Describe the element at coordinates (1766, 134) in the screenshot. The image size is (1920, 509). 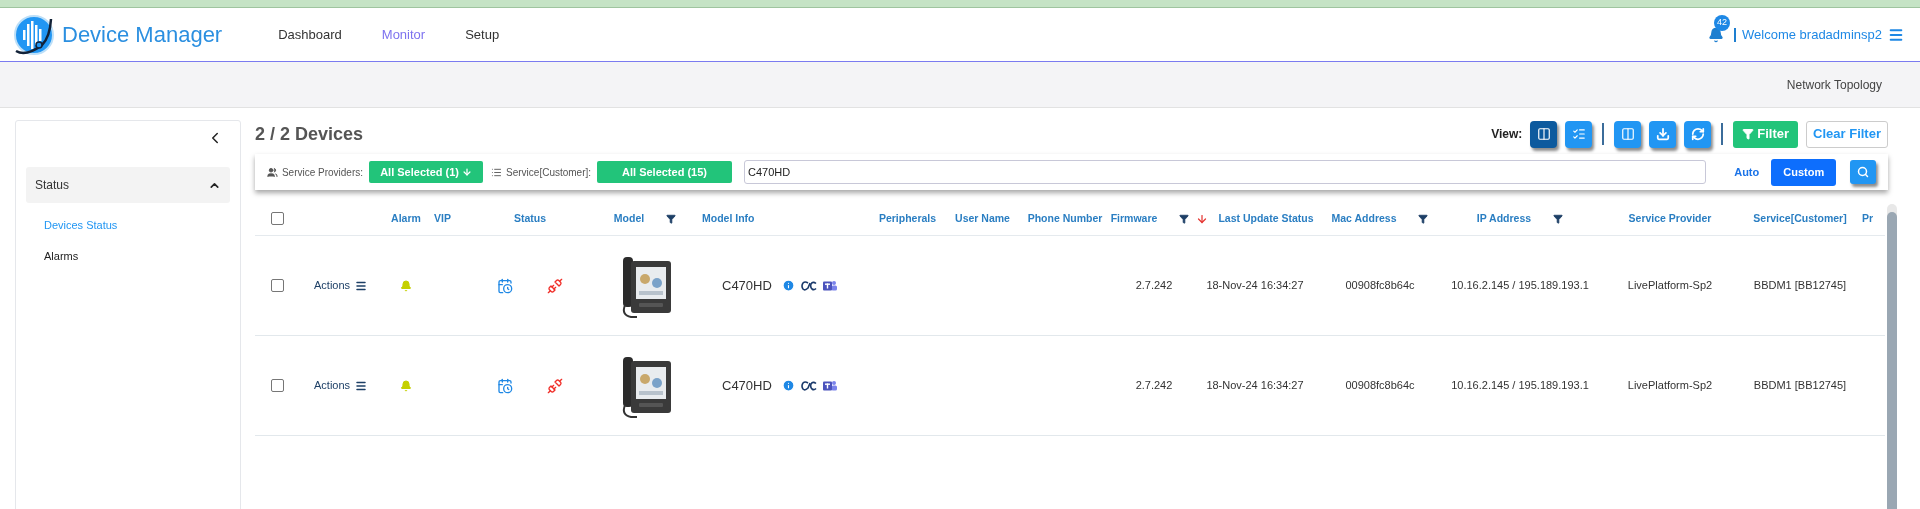
I see `filter-button: Filter` at that location.